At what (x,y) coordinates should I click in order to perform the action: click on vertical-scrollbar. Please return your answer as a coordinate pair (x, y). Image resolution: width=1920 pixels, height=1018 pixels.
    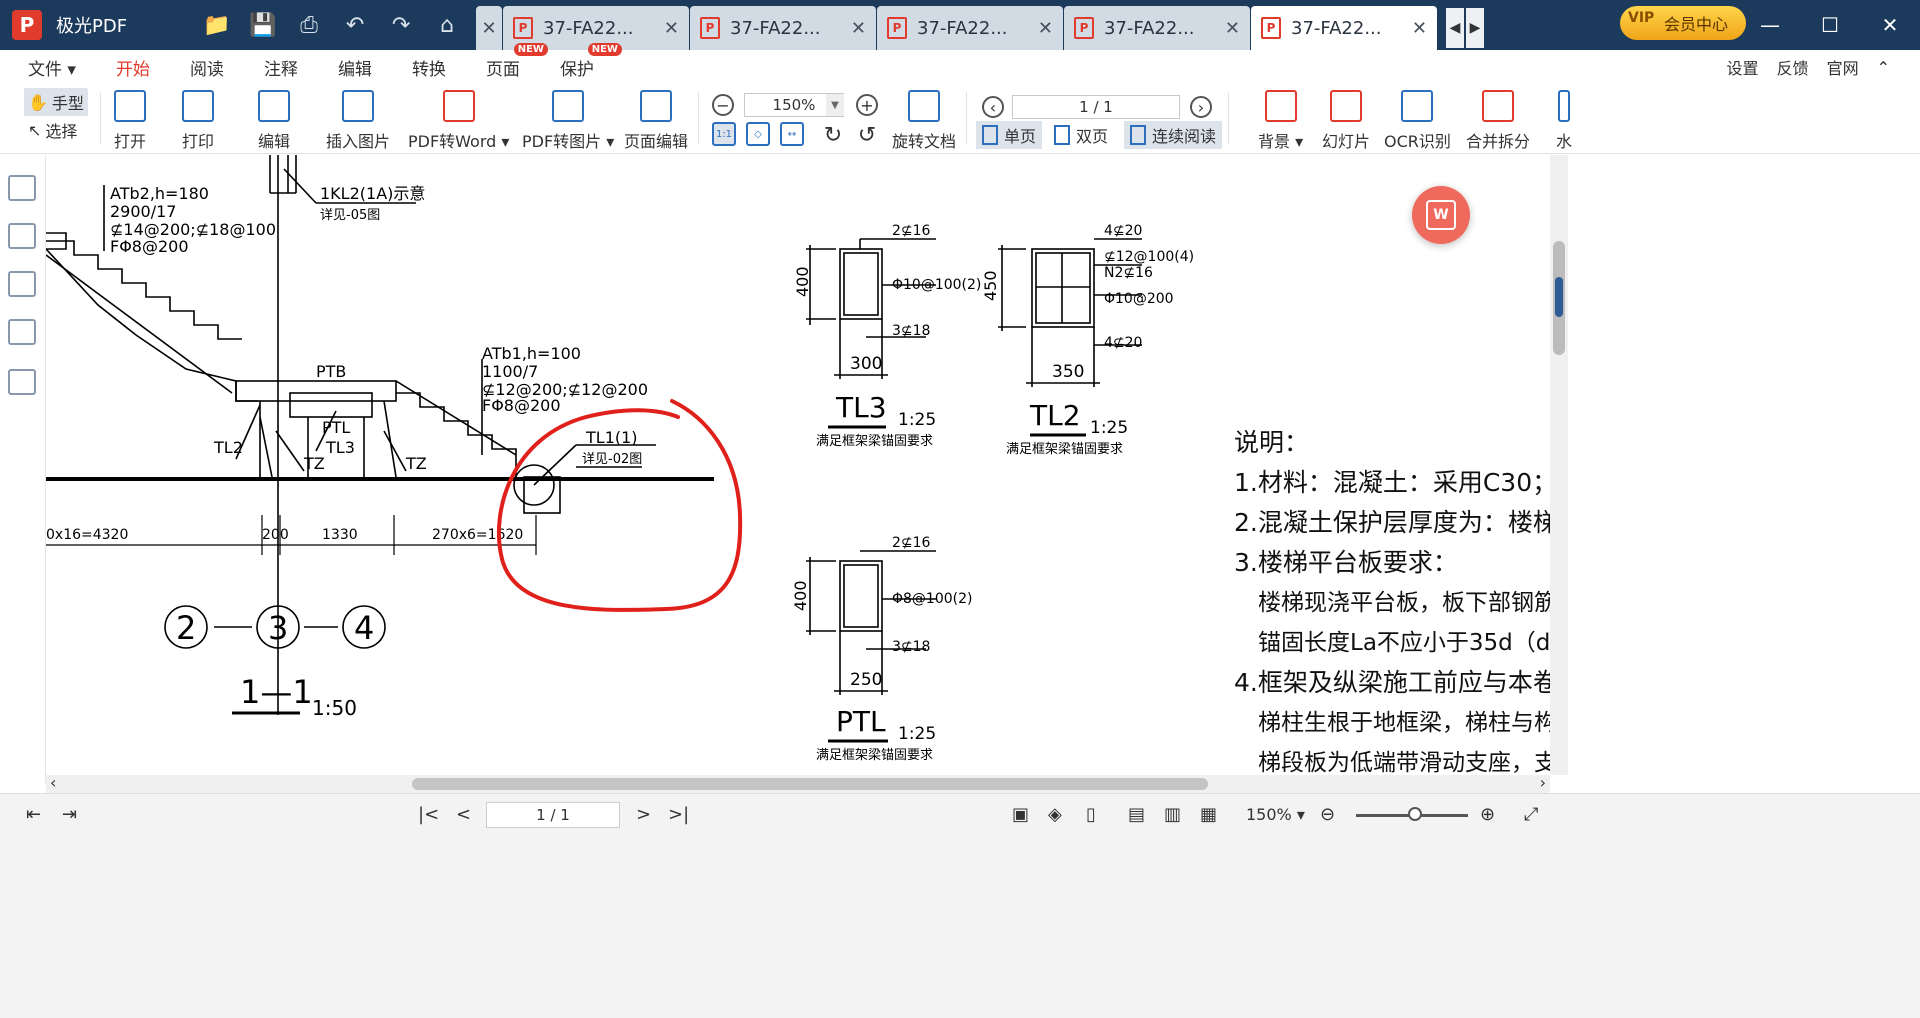
    Looking at the image, I should click on (1559, 465).